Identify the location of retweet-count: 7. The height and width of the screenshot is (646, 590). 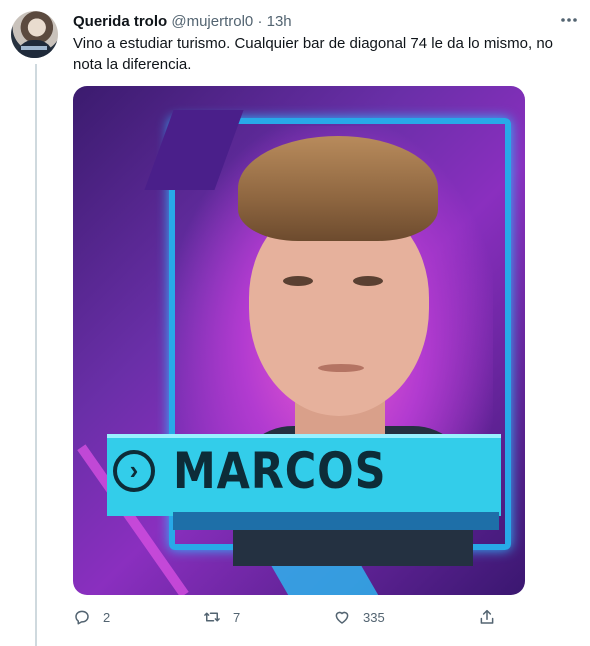
(237, 617).